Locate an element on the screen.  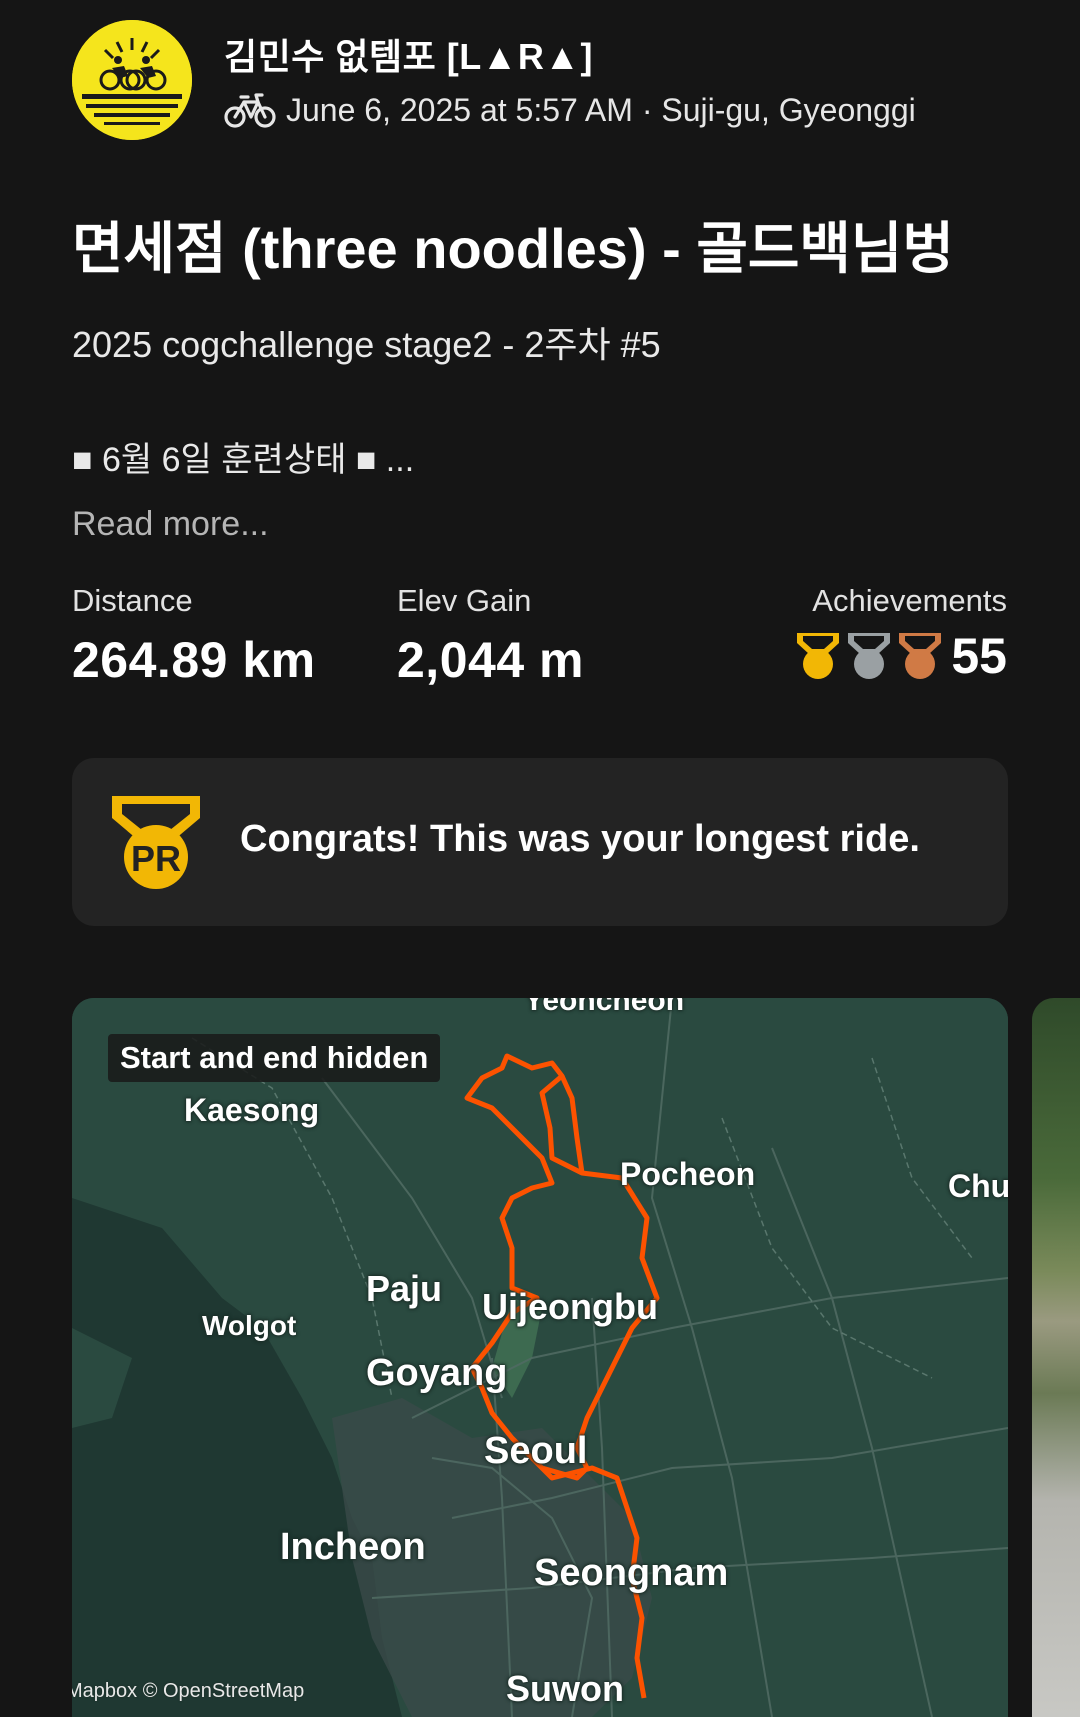
activity-title: 면세점 (three noodles) - 골드백님벙 is located at coordinates (552, 249).